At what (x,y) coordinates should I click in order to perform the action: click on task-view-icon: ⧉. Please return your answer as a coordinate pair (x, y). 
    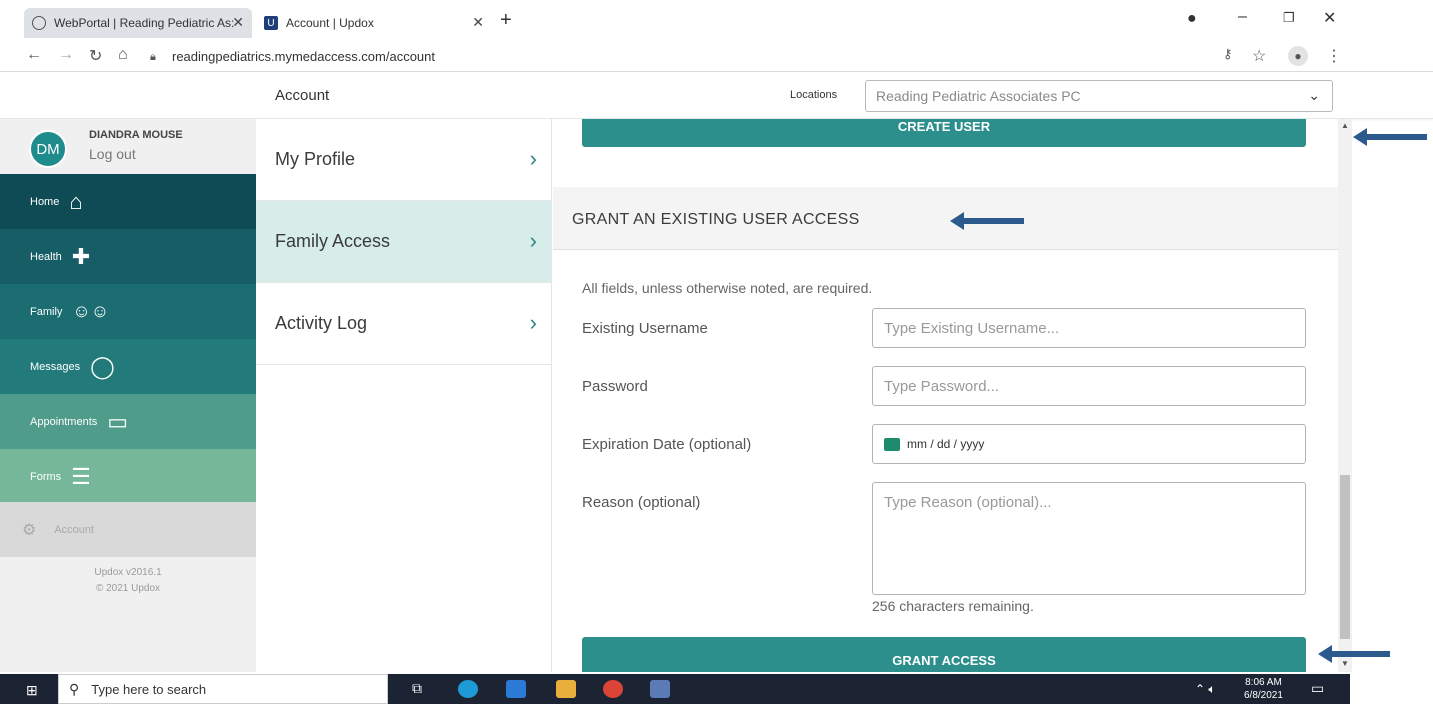
    Looking at the image, I should click on (422, 689).